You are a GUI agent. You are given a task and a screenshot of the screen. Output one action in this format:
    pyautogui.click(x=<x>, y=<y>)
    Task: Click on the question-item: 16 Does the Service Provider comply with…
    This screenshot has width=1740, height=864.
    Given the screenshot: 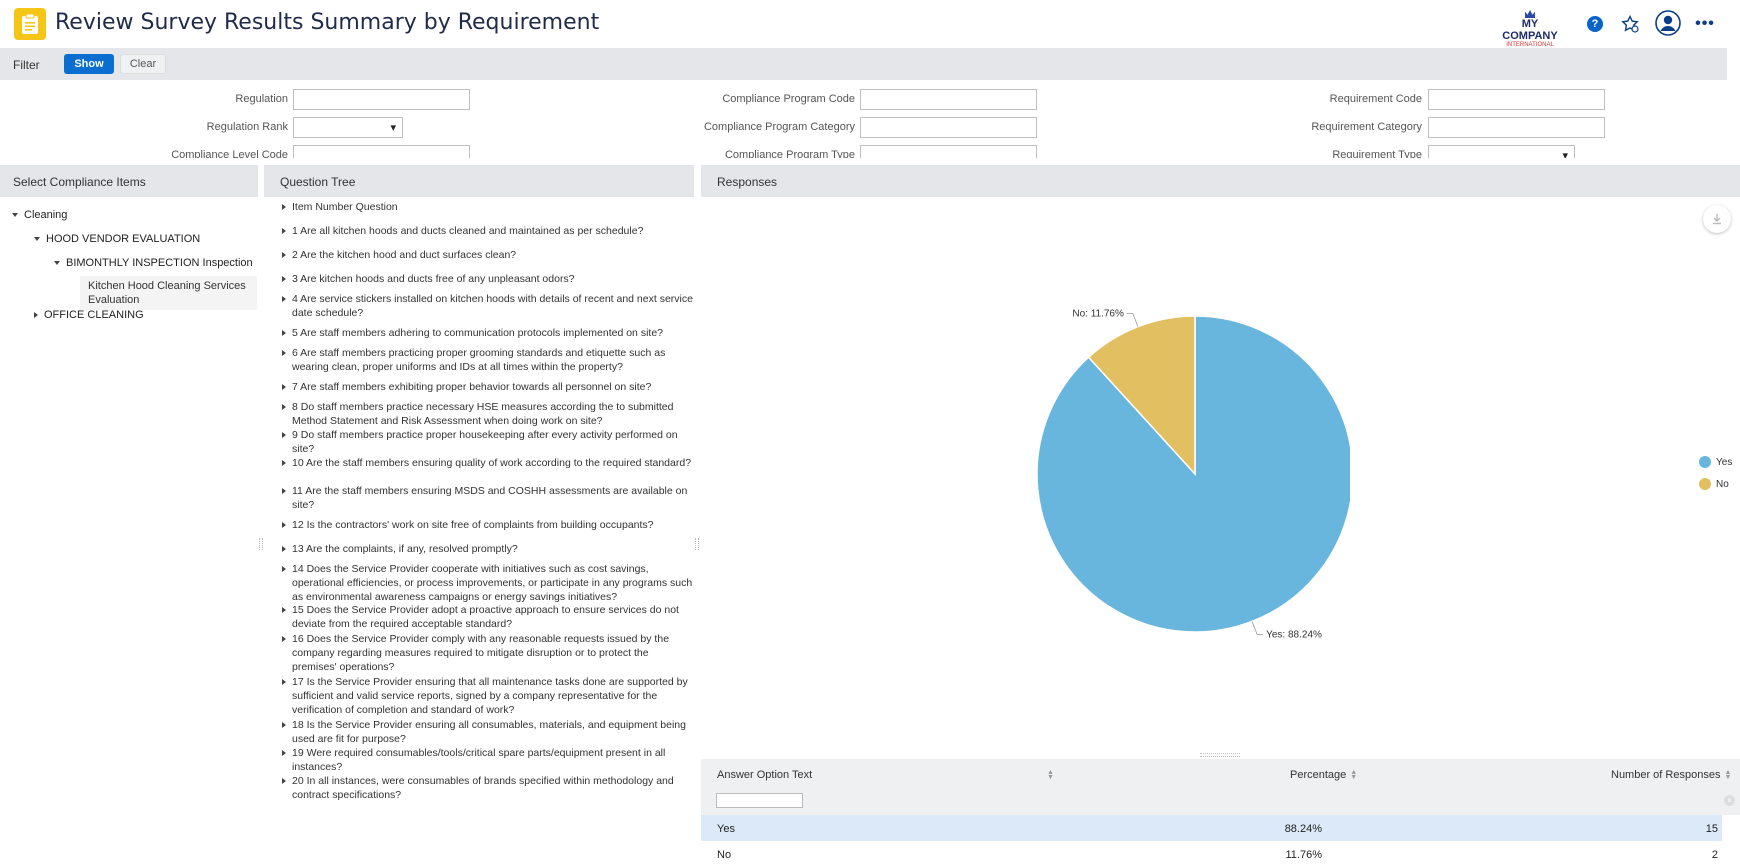 What is the action you would take?
    pyautogui.click(x=487, y=653)
    